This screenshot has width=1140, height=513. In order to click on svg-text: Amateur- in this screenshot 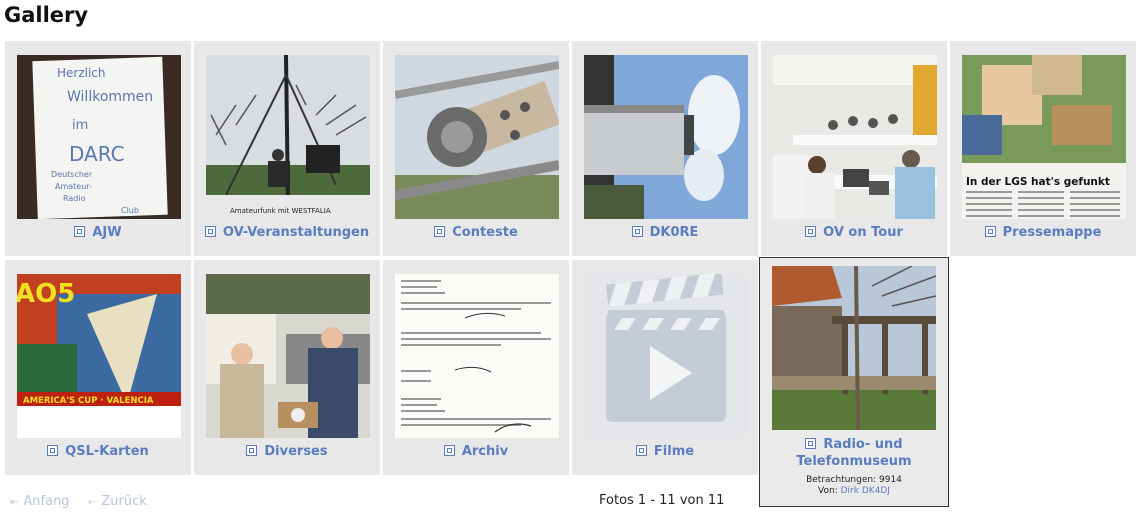, I will do `click(73, 186)`.